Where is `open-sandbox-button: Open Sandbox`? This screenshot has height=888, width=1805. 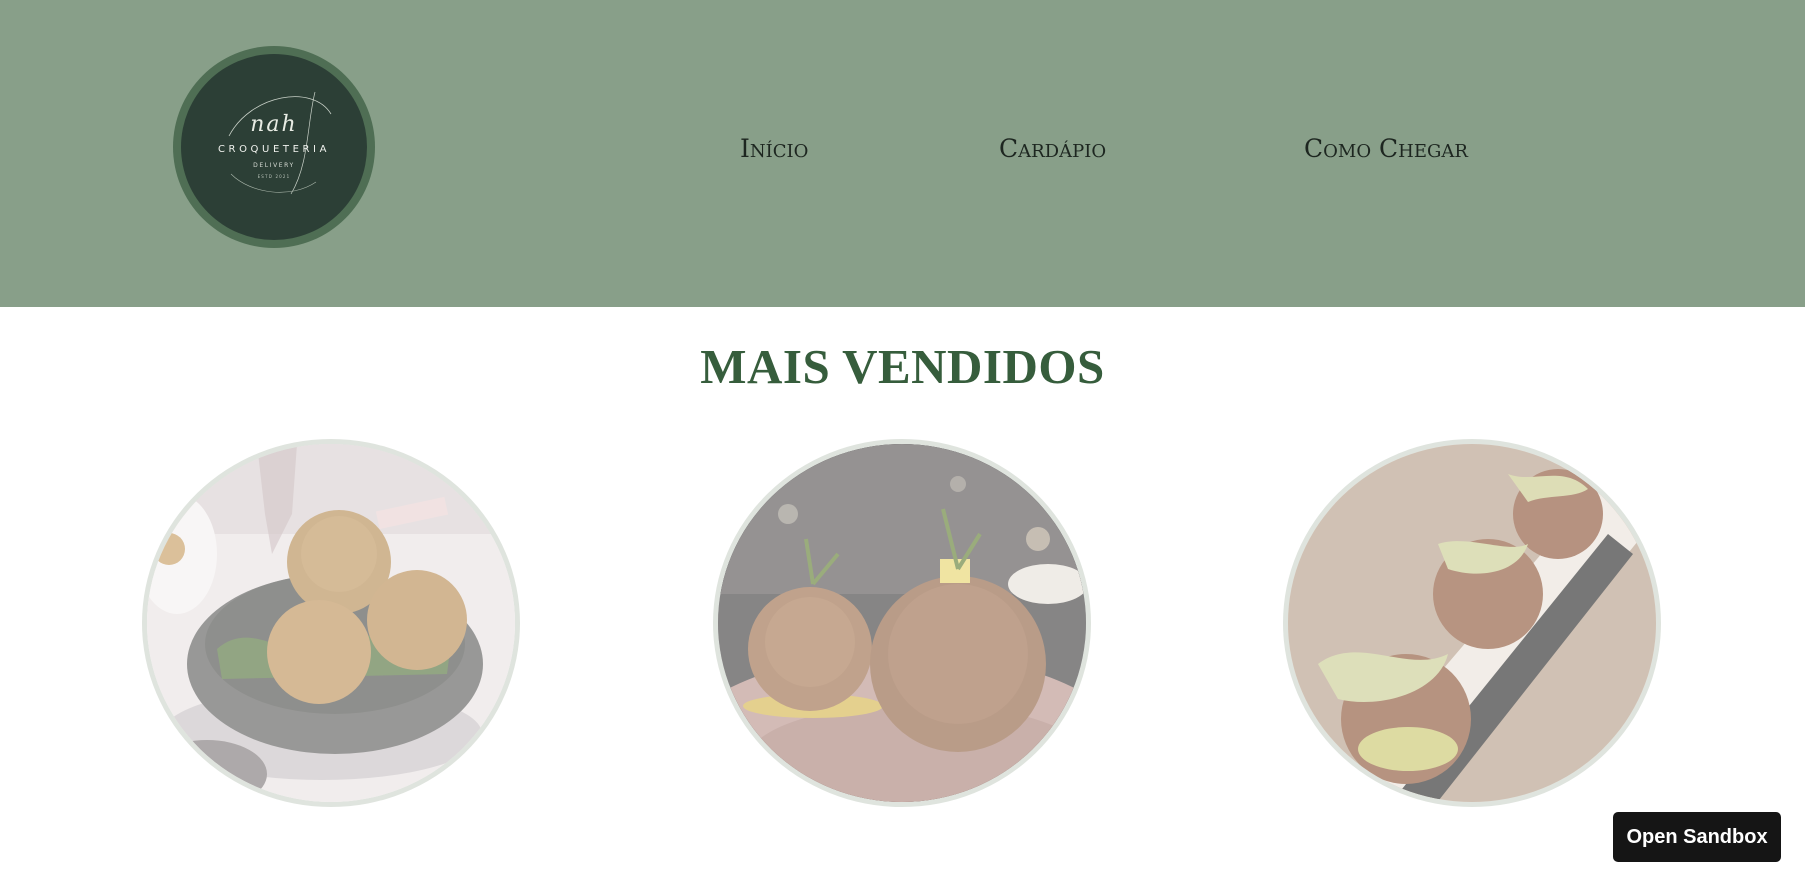 open-sandbox-button: Open Sandbox is located at coordinates (1697, 837).